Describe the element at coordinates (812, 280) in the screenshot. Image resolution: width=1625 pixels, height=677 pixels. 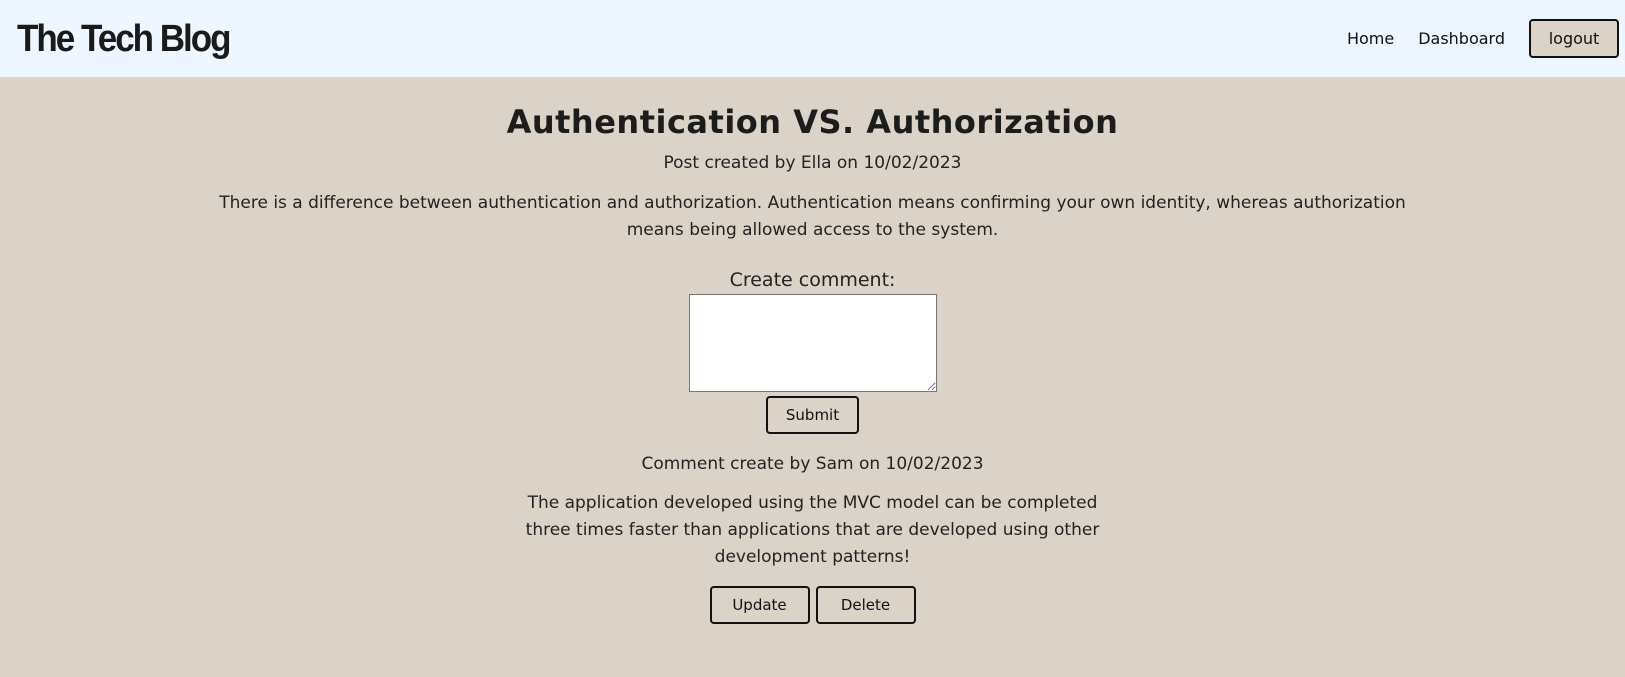
I see `comment-label: Create comment:` at that location.